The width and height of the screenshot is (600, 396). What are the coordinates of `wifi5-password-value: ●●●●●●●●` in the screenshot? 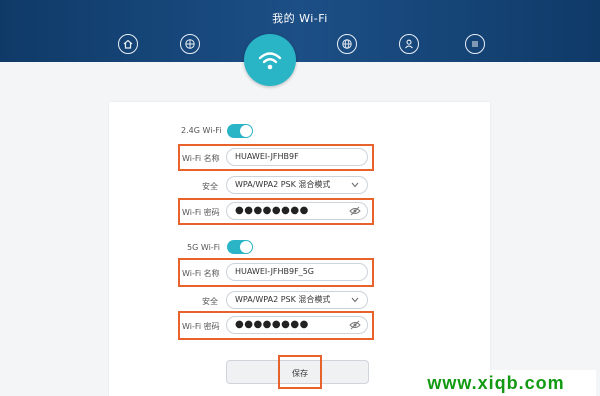 It's located at (272, 324).